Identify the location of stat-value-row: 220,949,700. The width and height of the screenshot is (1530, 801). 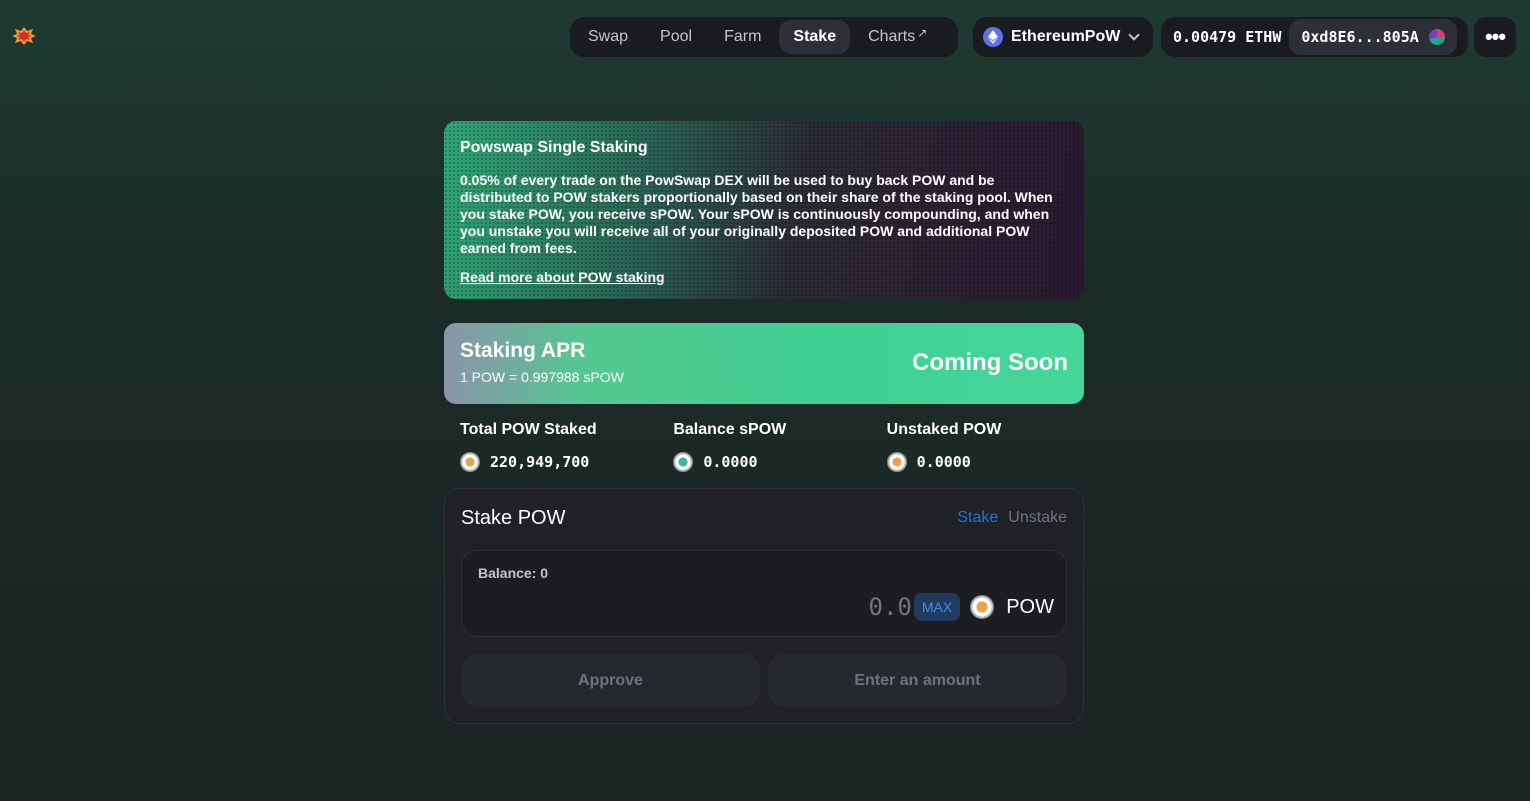
(566, 462).